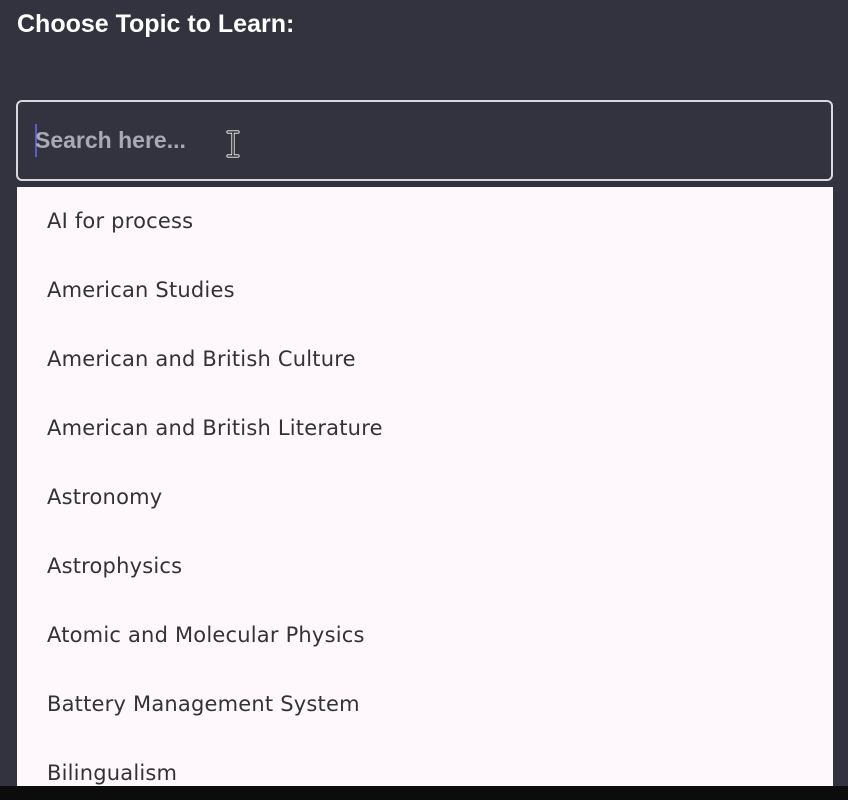 Image resolution: width=848 pixels, height=800 pixels. Describe the element at coordinates (156, 24) in the screenshot. I see `page-title: Choose Topic to Learn:` at that location.